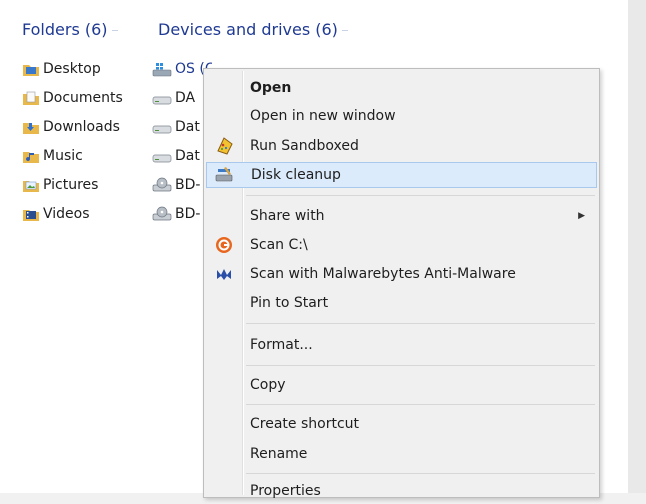  What do you see at coordinates (248, 29) in the screenshot?
I see `devices-group-title: Devices and drives (6)` at bounding box center [248, 29].